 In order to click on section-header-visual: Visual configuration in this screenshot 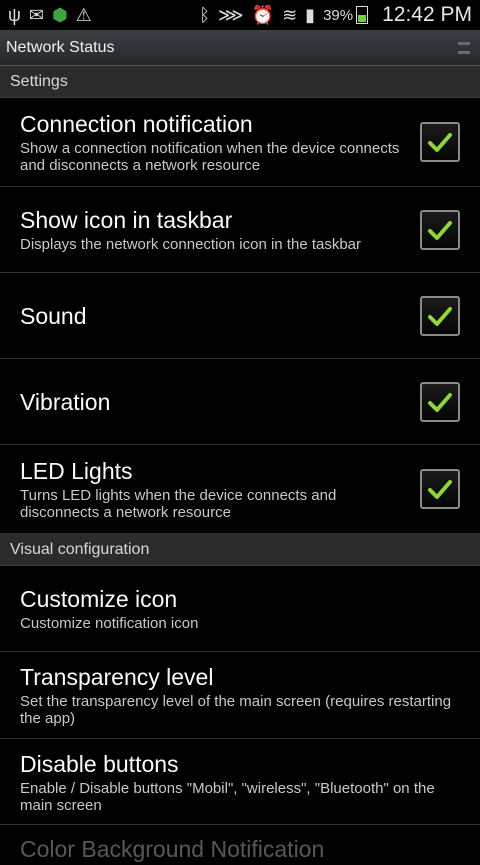, I will do `click(240, 550)`.